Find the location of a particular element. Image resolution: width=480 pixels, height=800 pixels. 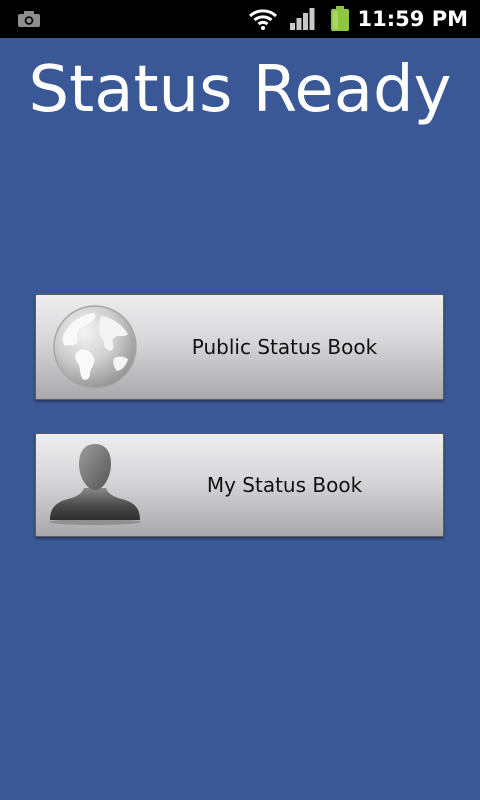

status-bar: 11:59 PM is located at coordinates (240, 19).